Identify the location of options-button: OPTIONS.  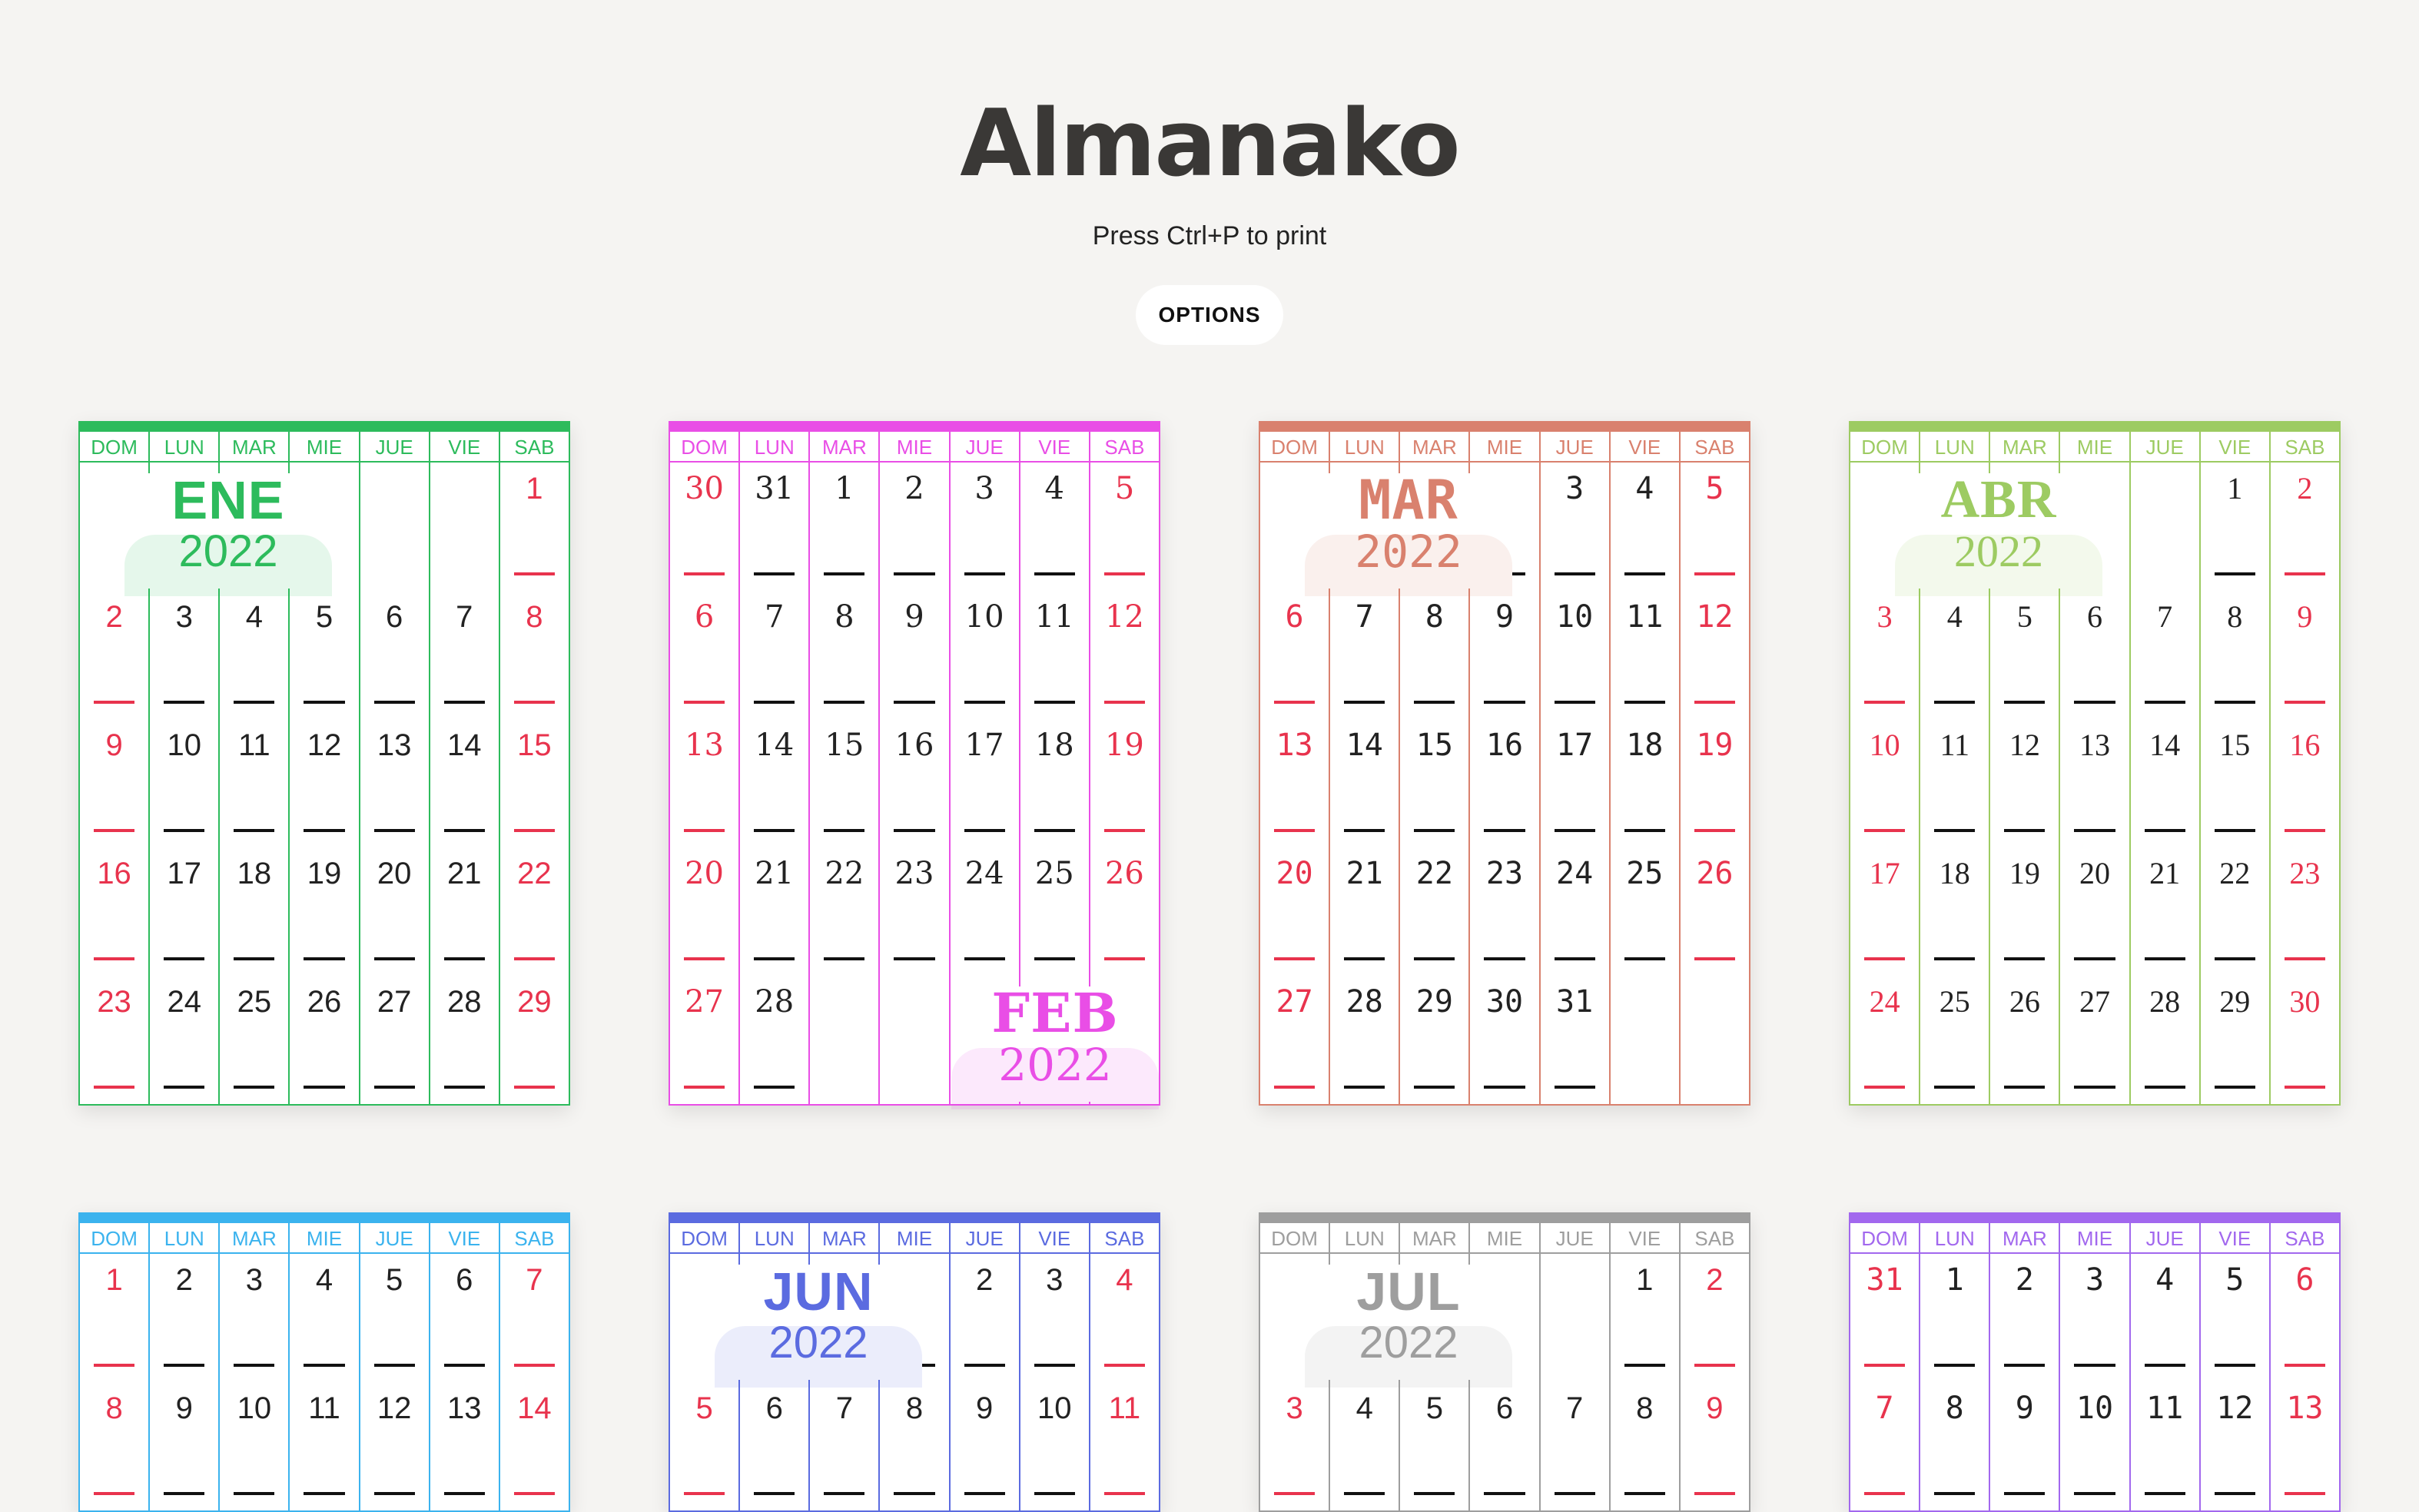
(1209, 315).